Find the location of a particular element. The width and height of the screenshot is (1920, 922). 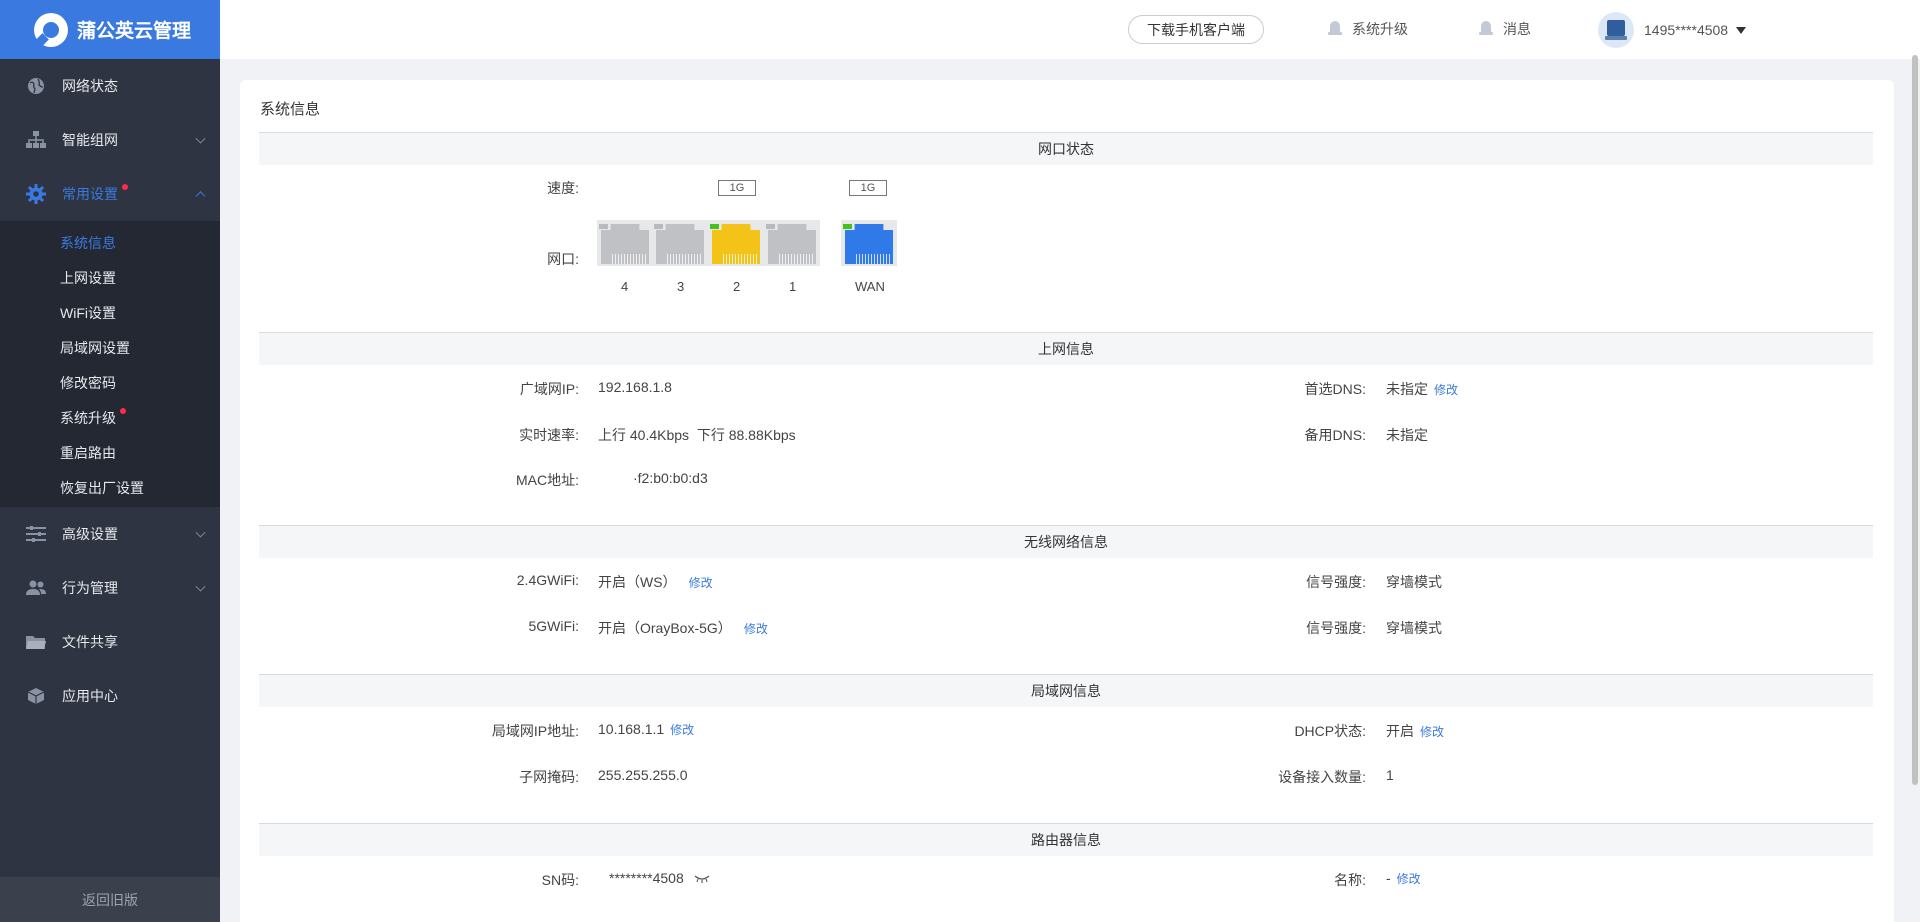

submenu-item-system-info: 系统信息 is located at coordinates (110, 242).